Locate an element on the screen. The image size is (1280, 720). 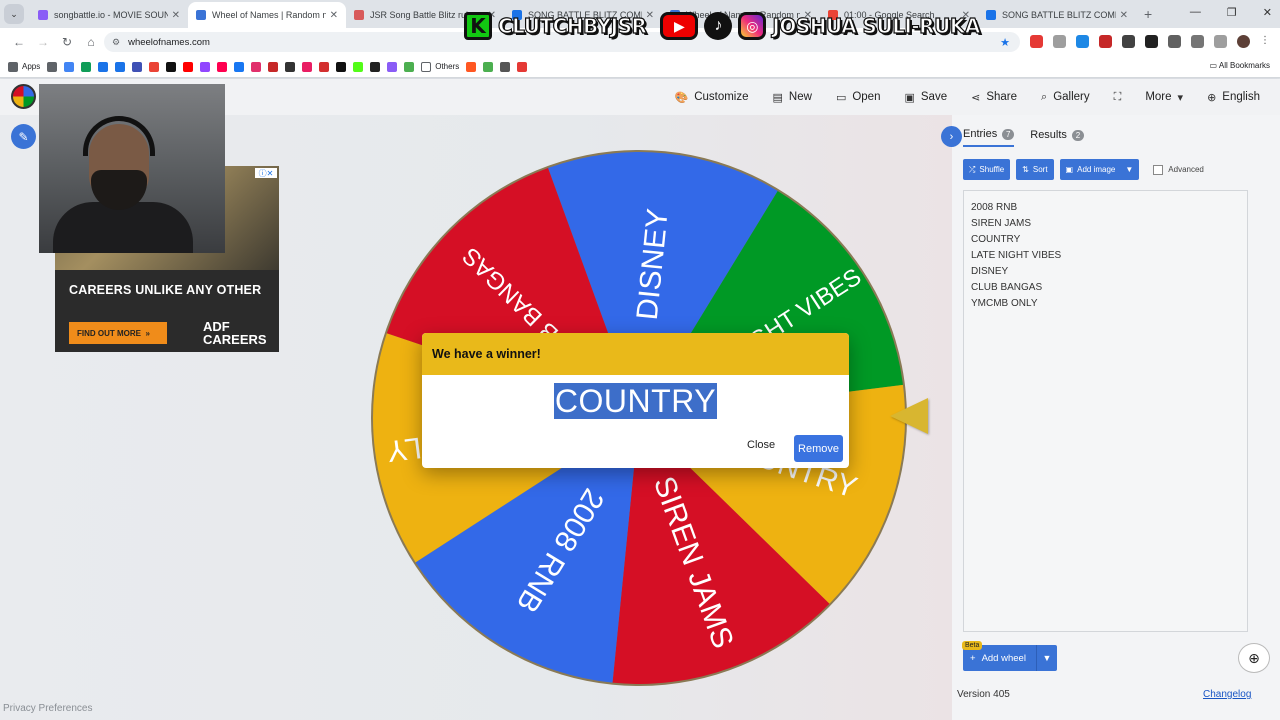
edit-pencil-icon: ✎ is located at coordinates (23, 136).